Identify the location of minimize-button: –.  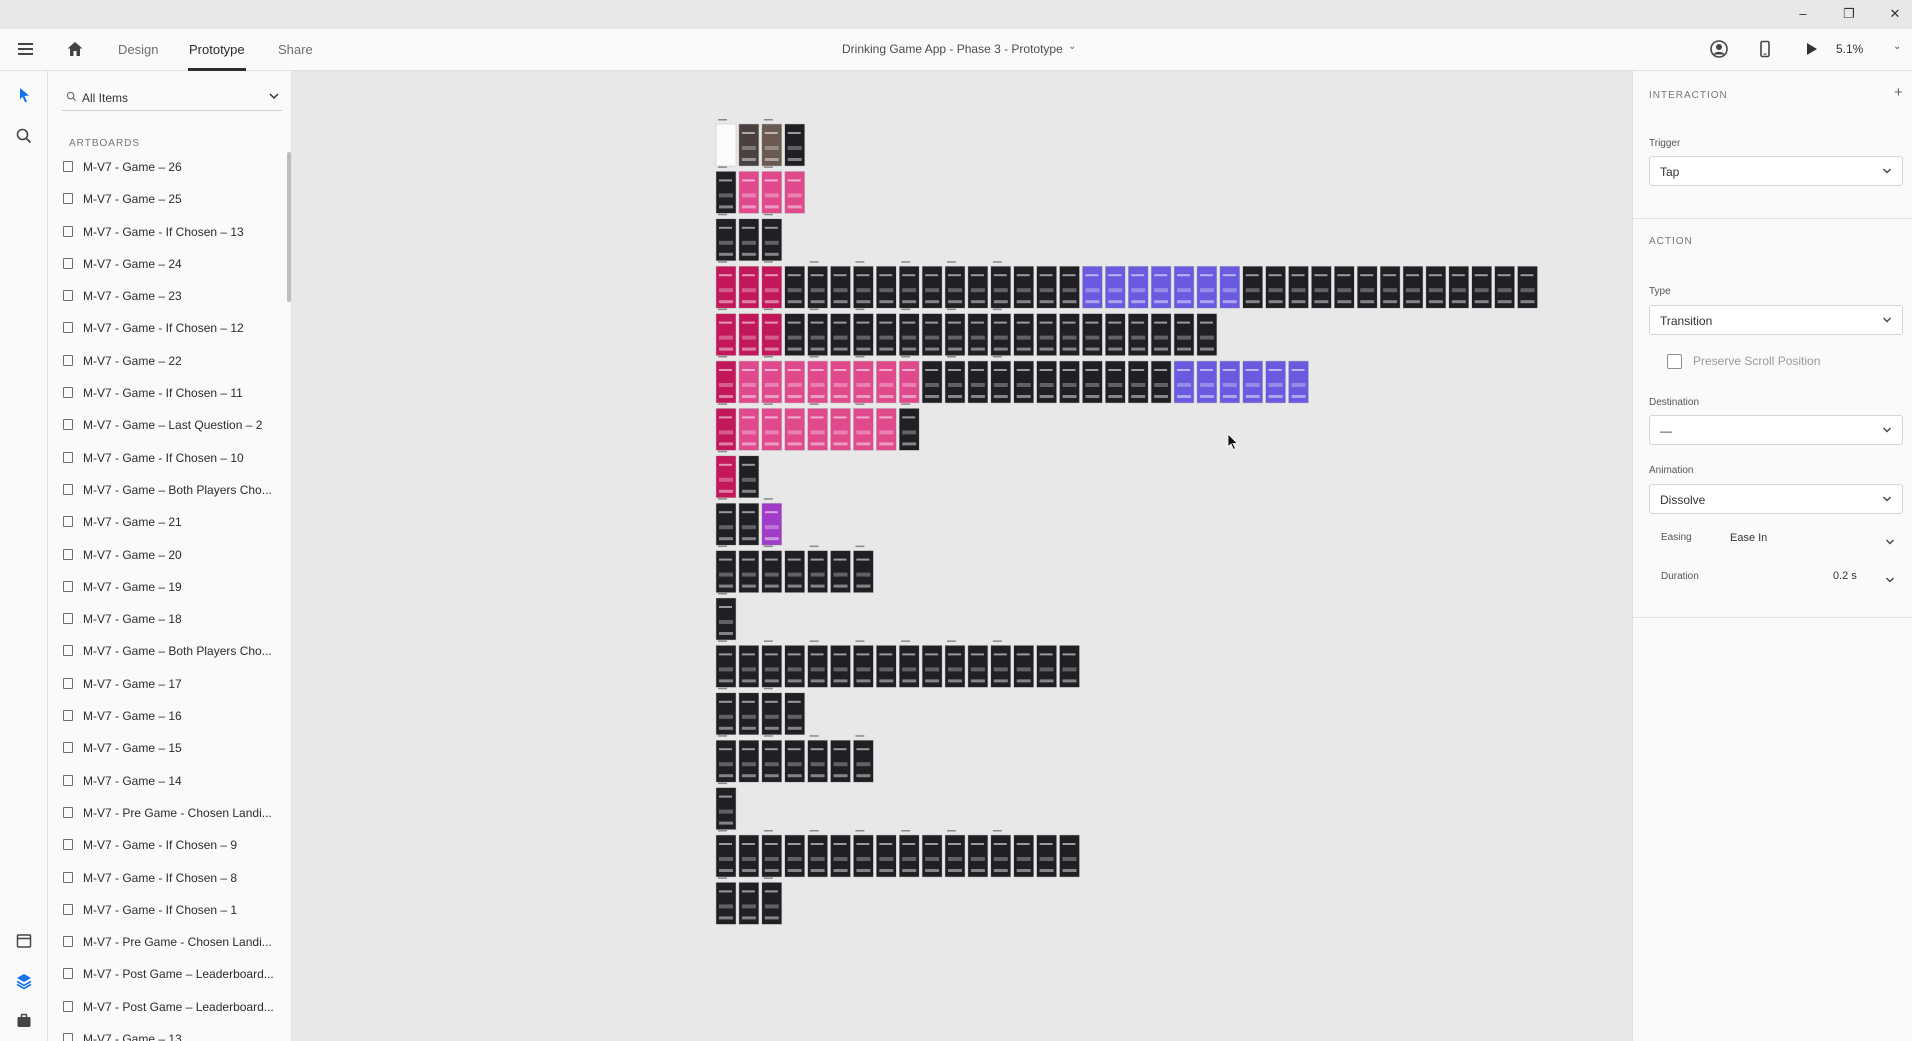
(1803, 14).